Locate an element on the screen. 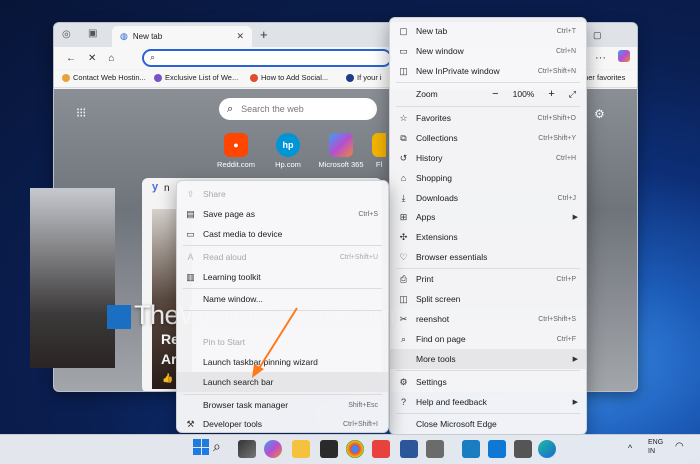 This screenshot has height=464, width=700. start-icon is located at coordinates (201, 447).